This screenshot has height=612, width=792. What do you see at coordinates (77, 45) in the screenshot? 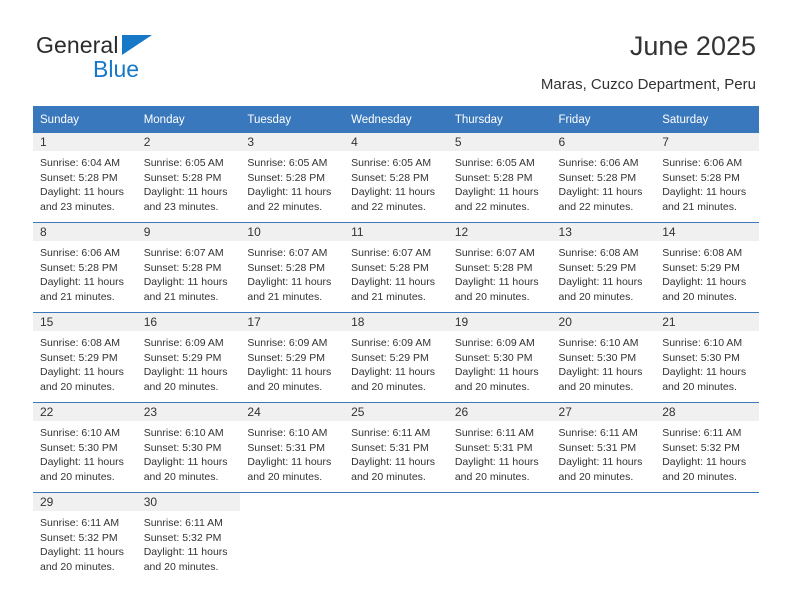
I see `logo-text-general: General` at bounding box center [77, 45].